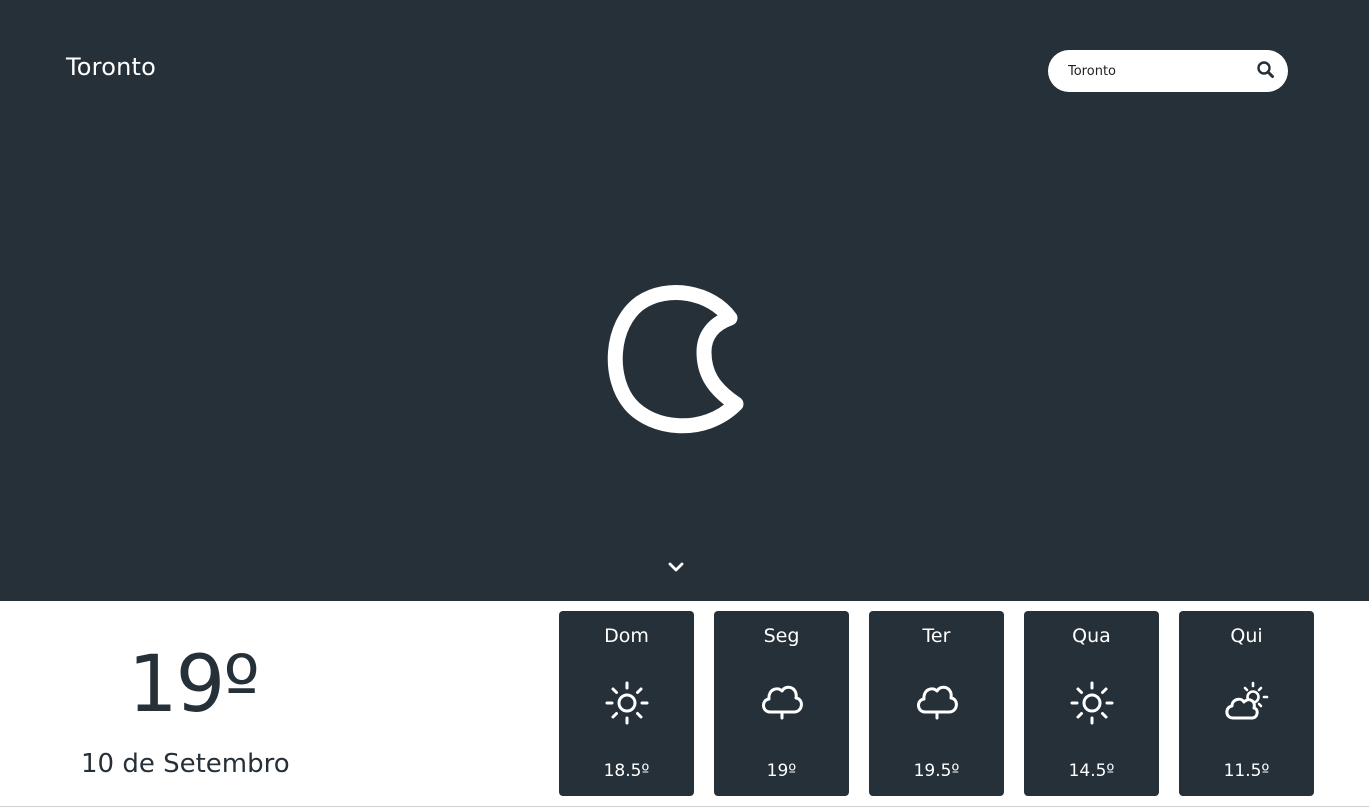 The height and width of the screenshot is (807, 1369). What do you see at coordinates (1091, 771) in the screenshot?
I see `forecast-temp: 14.5º` at bounding box center [1091, 771].